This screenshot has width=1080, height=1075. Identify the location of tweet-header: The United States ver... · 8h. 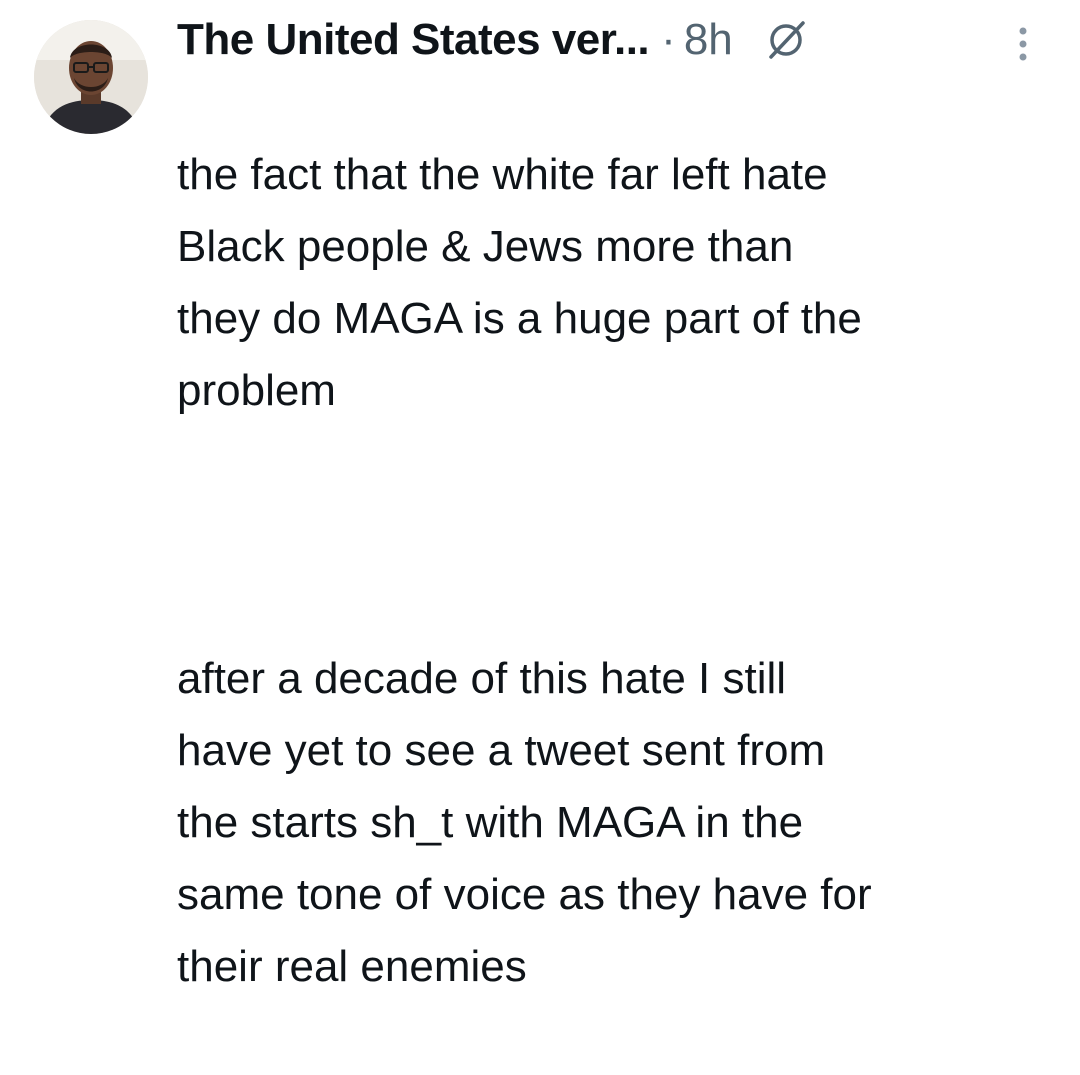
(493, 40).